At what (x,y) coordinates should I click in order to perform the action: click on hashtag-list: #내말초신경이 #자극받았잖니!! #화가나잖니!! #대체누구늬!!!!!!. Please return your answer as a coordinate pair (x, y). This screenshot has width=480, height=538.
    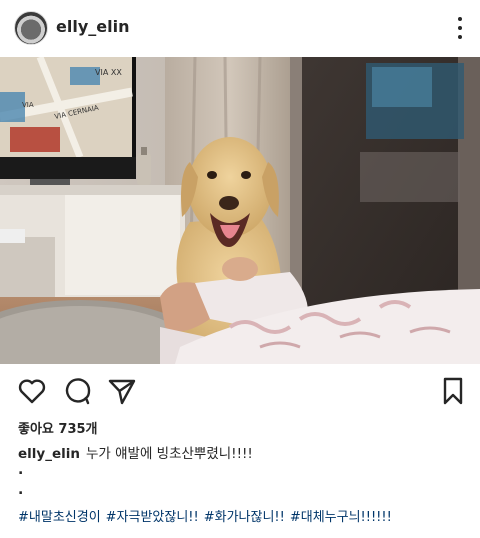
    Looking at the image, I should click on (207, 515).